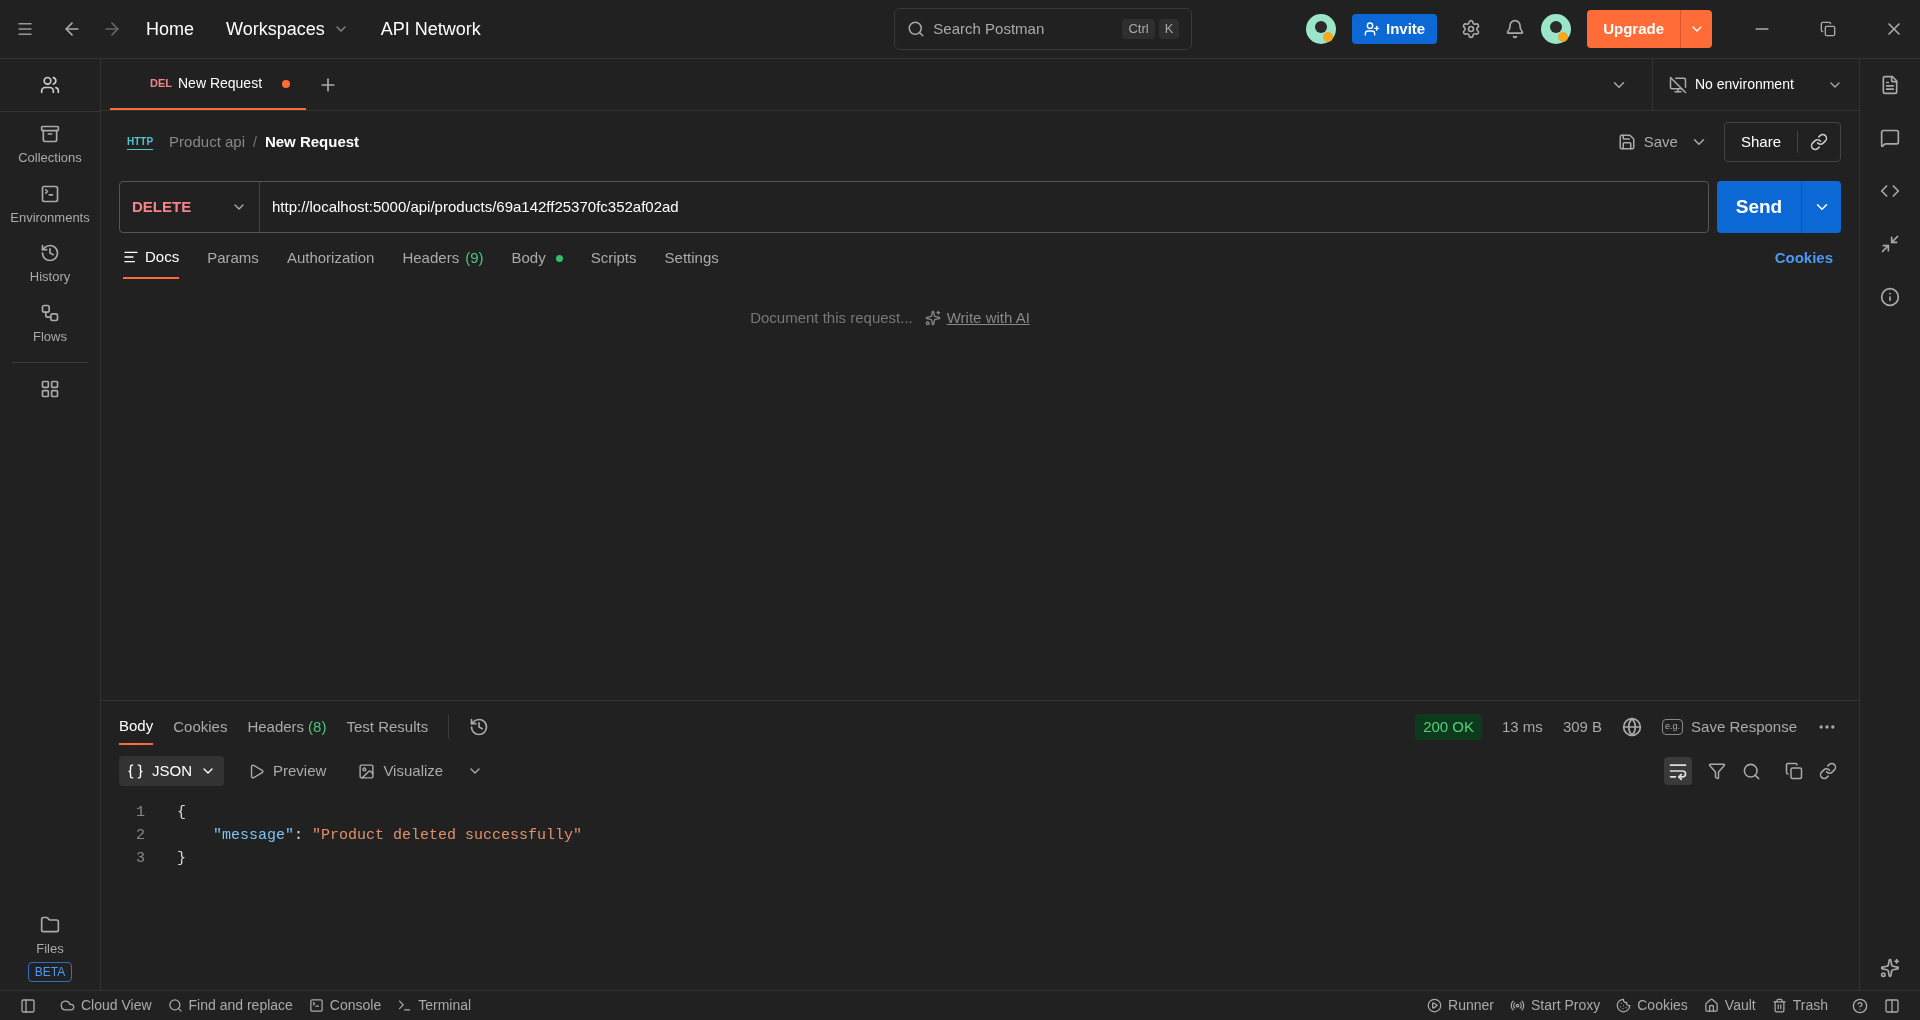 Image resolution: width=1920 pixels, height=1020 pixels. Describe the element at coordinates (691, 258) in the screenshot. I see `request-section-tab: Settings` at that location.